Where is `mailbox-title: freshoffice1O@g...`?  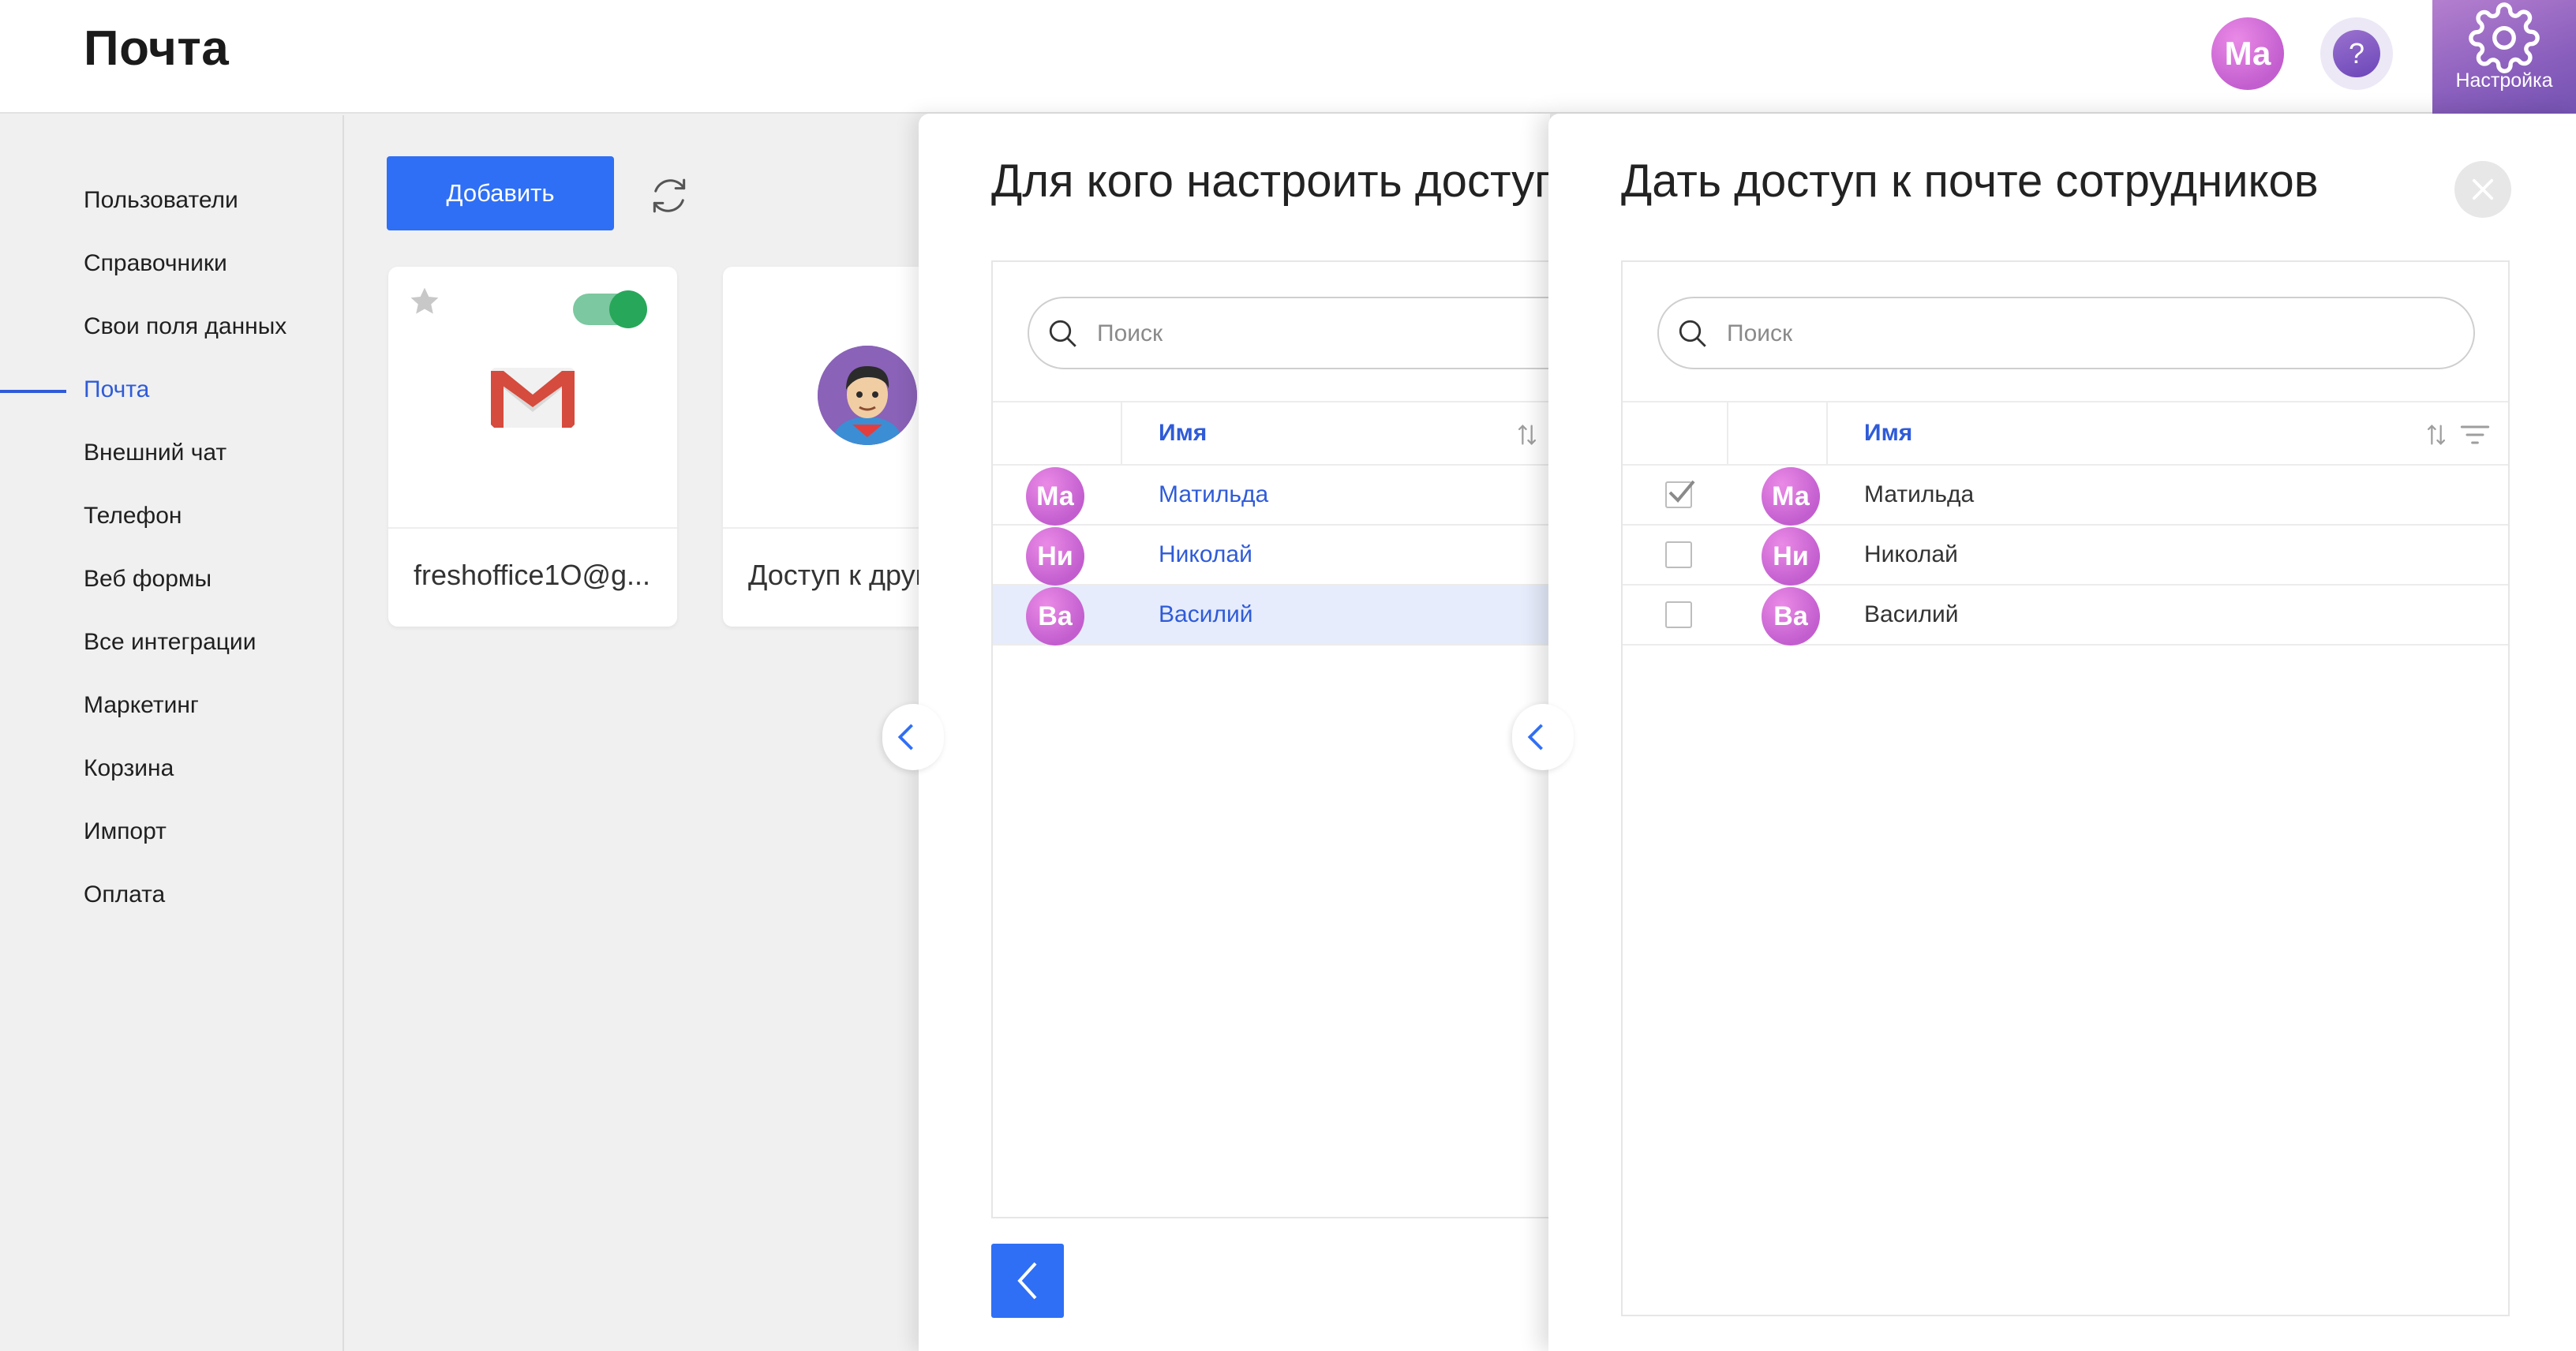 mailbox-title: freshoffice1O@g... is located at coordinates (532, 575).